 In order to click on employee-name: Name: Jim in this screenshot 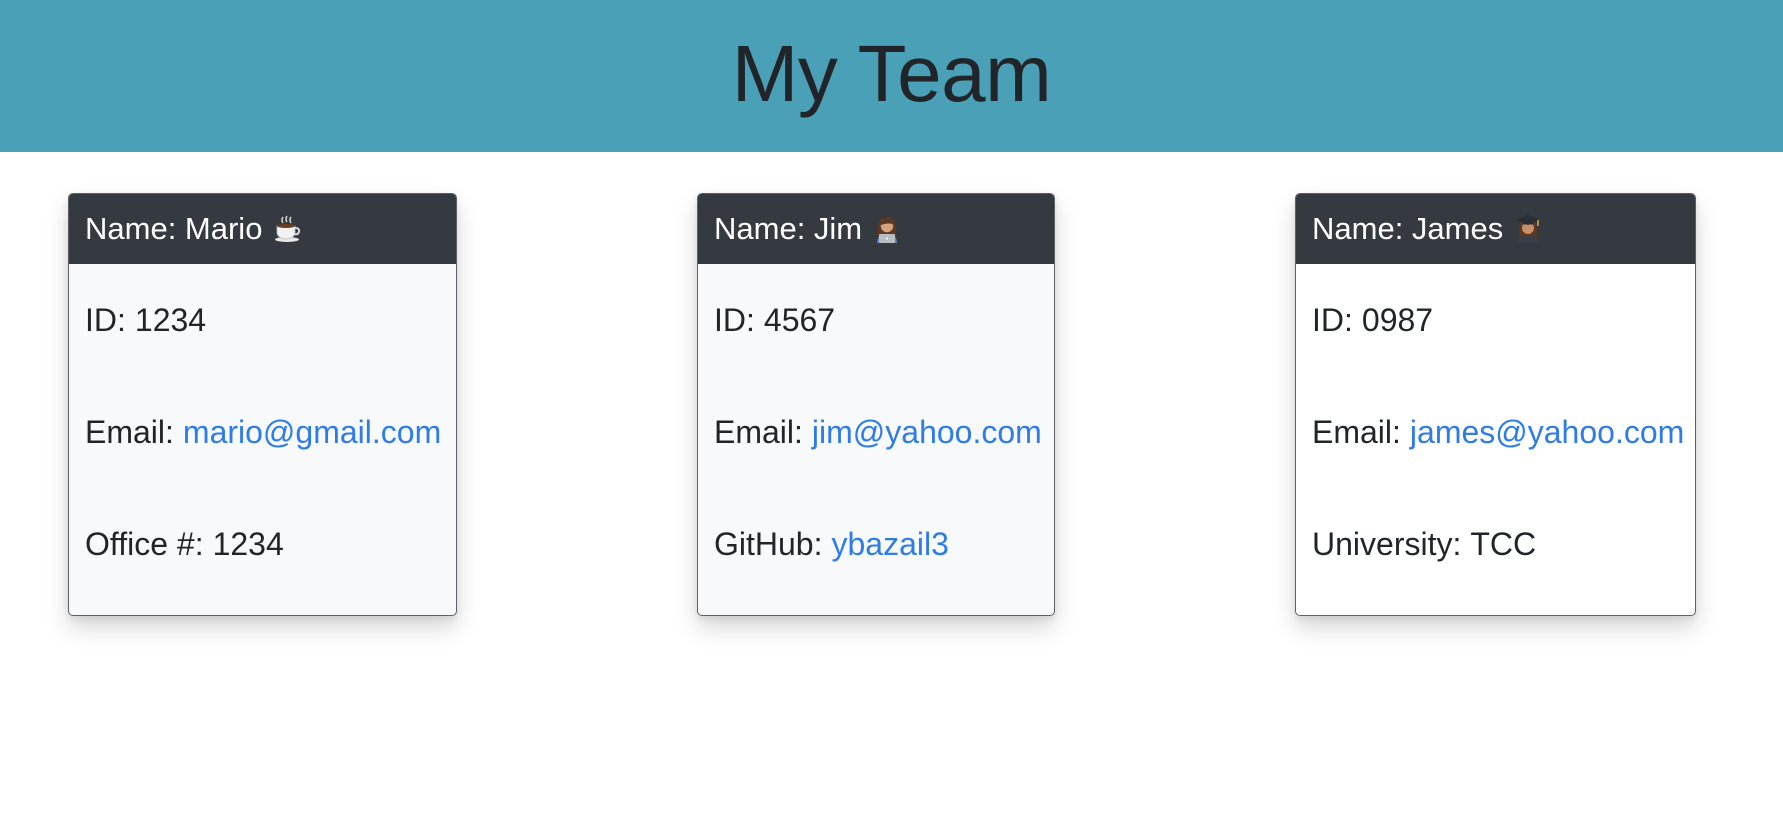, I will do `click(788, 228)`.